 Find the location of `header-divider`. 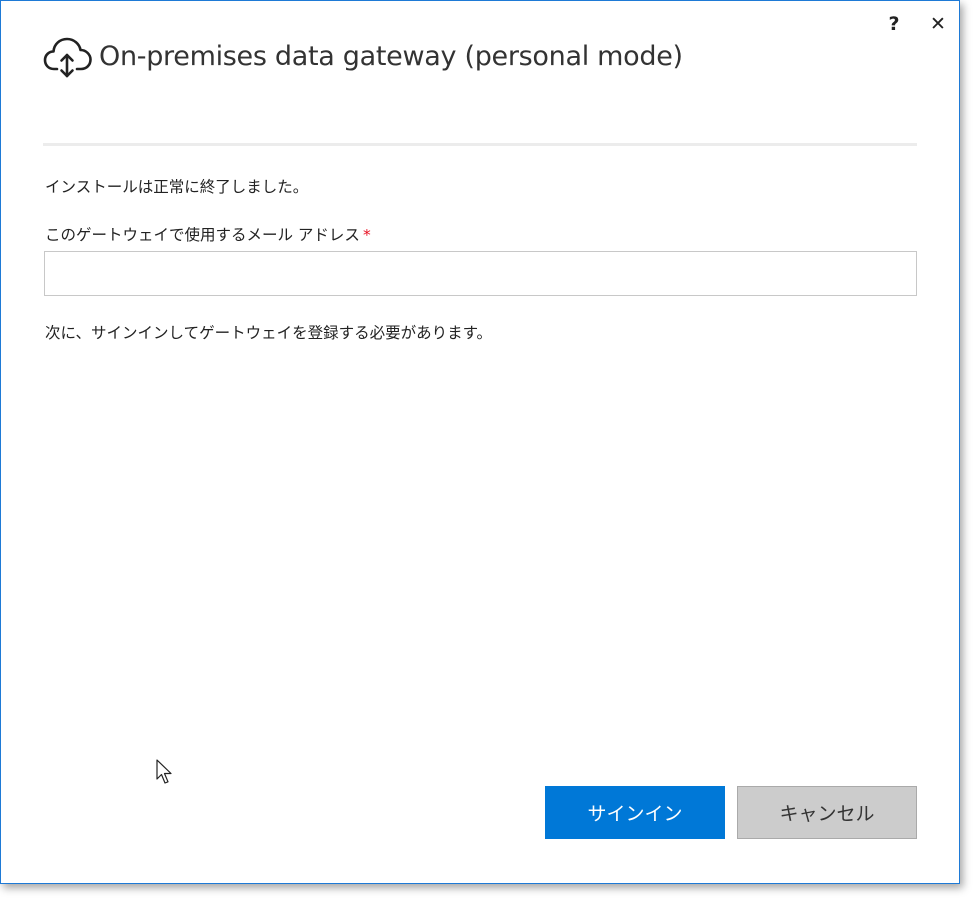

header-divider is located at coordinates (480, 144).